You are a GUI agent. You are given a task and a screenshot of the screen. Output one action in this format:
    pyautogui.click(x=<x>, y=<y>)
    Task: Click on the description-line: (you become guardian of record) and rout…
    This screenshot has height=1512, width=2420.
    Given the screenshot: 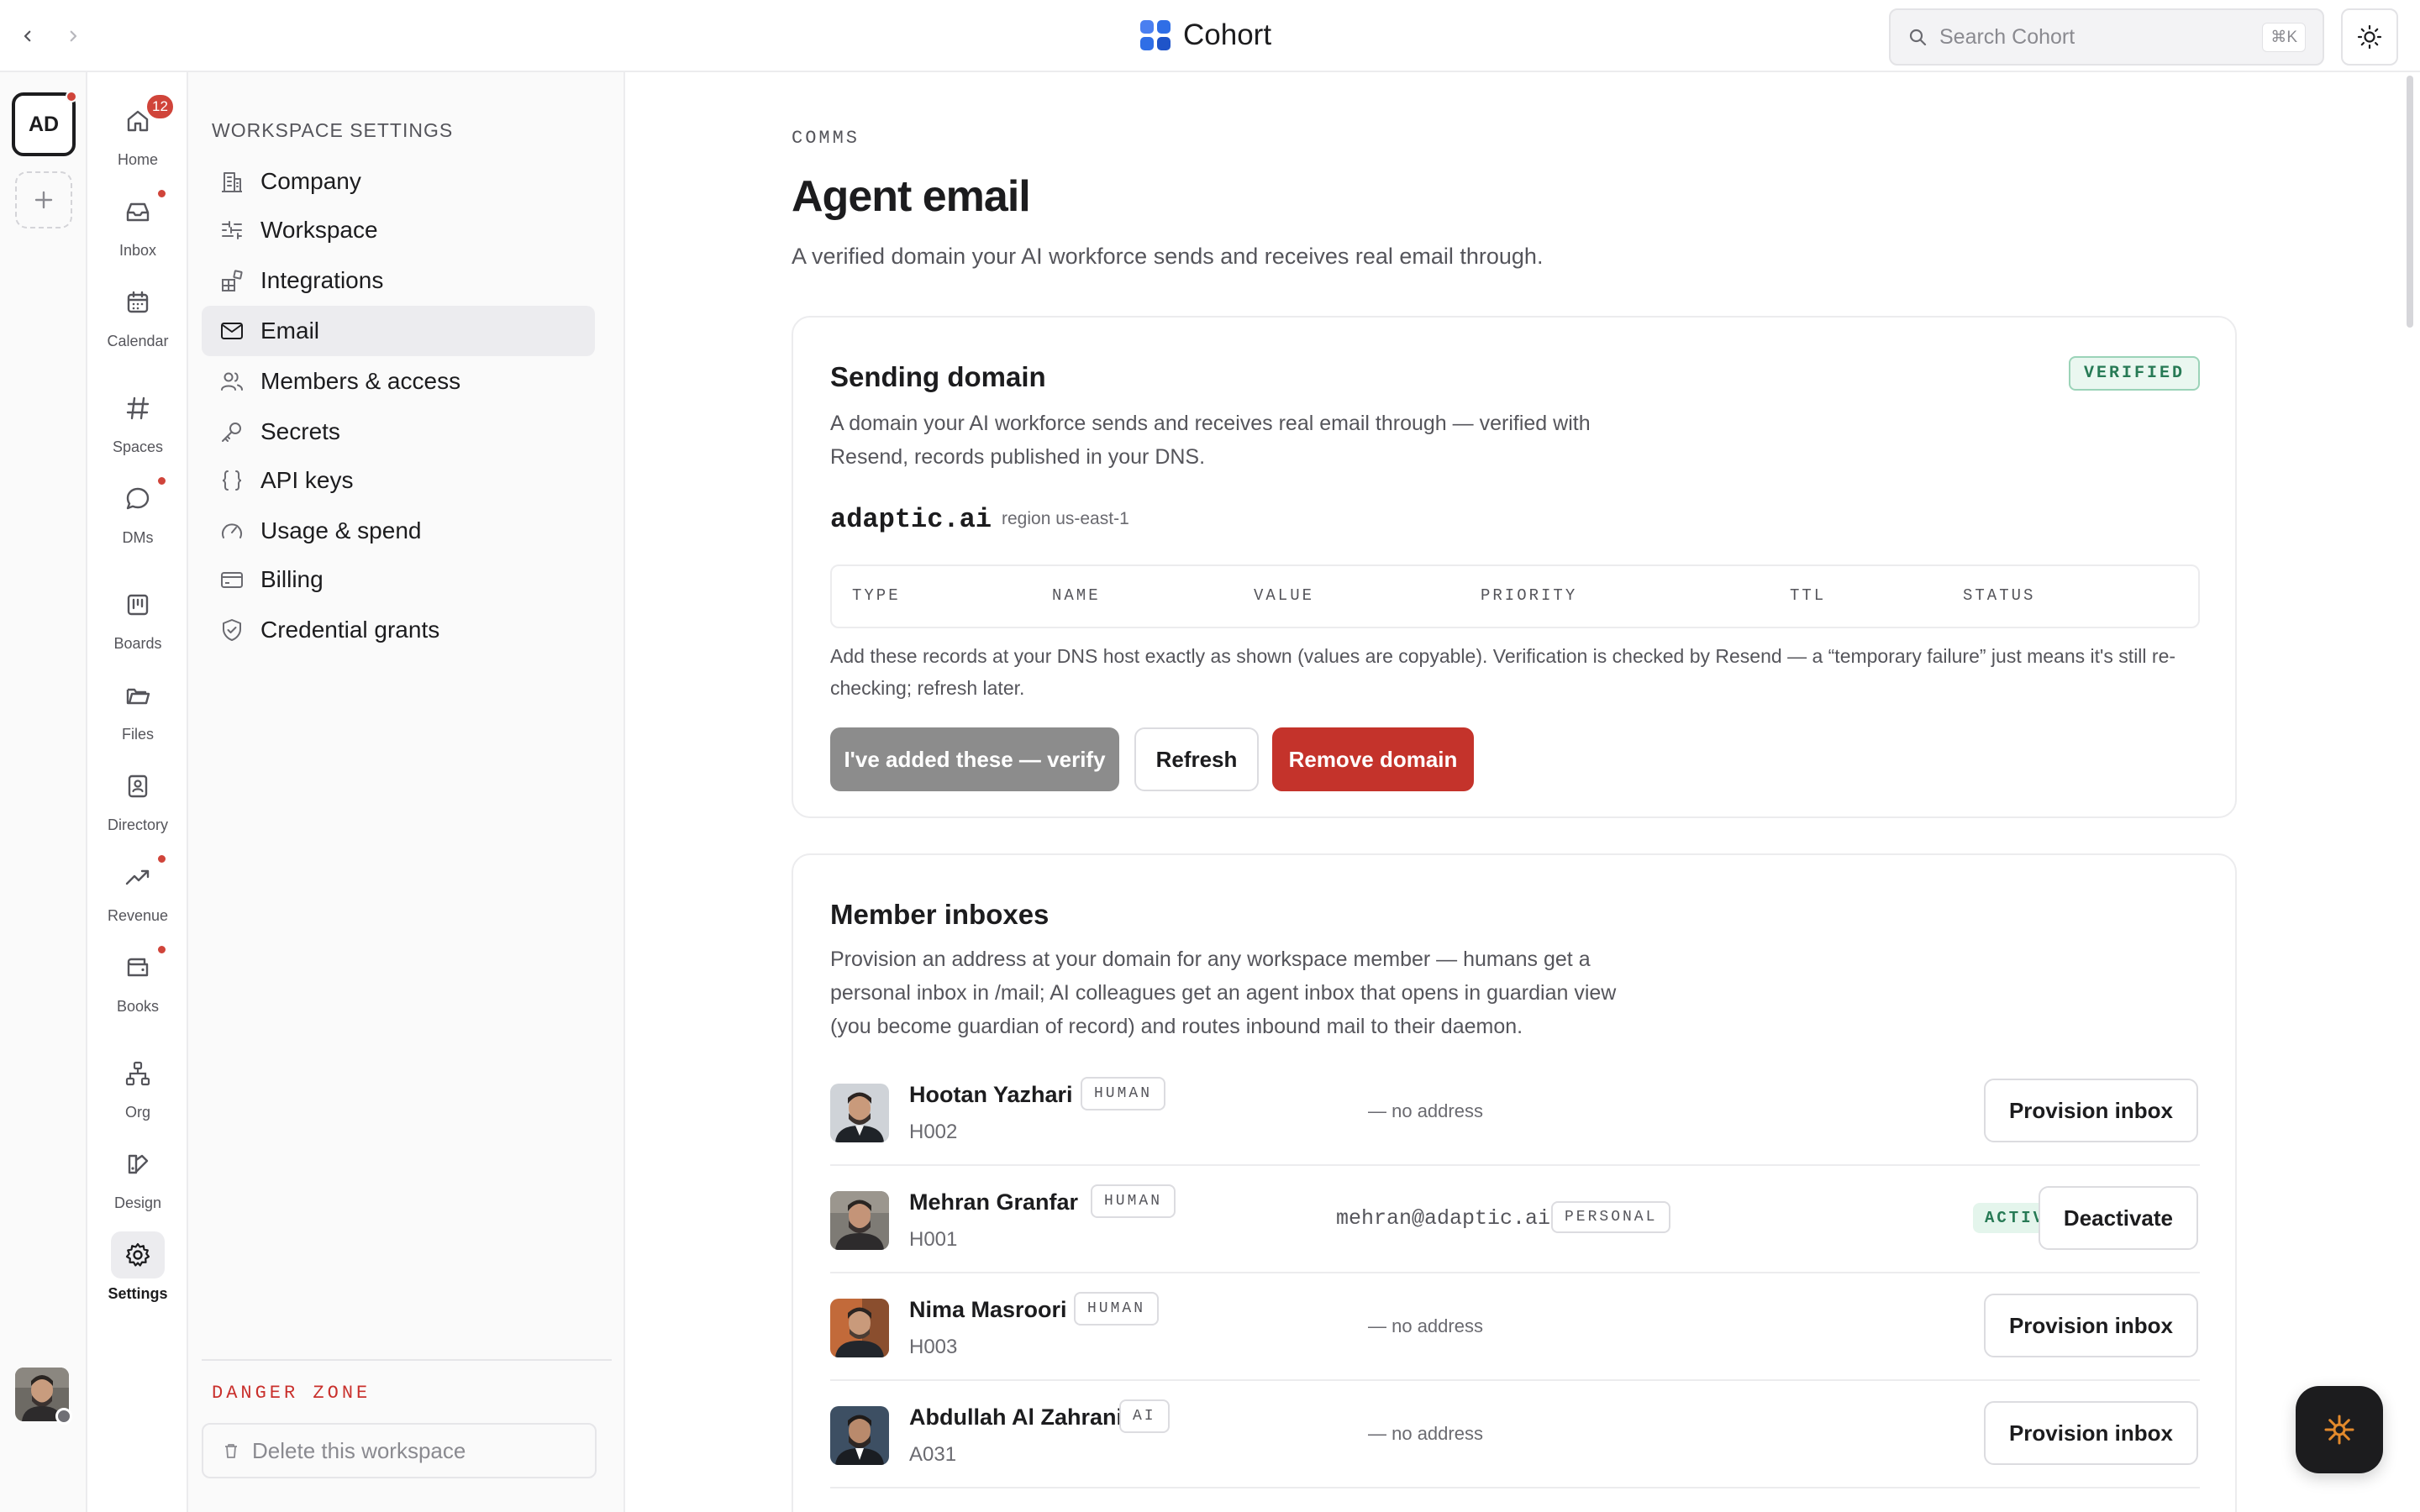 What is the action you would take?
    pyautogui.click(x=1176, y=1026)
    